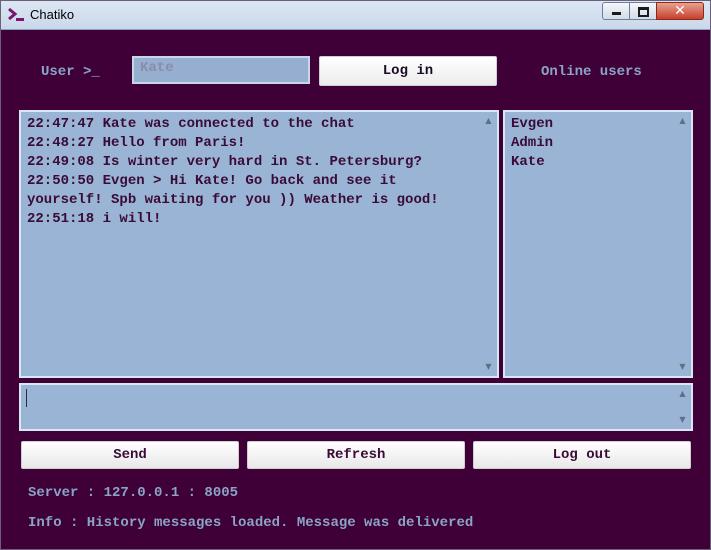 This screenshot has height=550, width=711. What do you see at coordinates (136, 143) in the screenshot?
I see `chat-message: 22:48:27 Hello from Paris!` at bounding box center [136, 143].